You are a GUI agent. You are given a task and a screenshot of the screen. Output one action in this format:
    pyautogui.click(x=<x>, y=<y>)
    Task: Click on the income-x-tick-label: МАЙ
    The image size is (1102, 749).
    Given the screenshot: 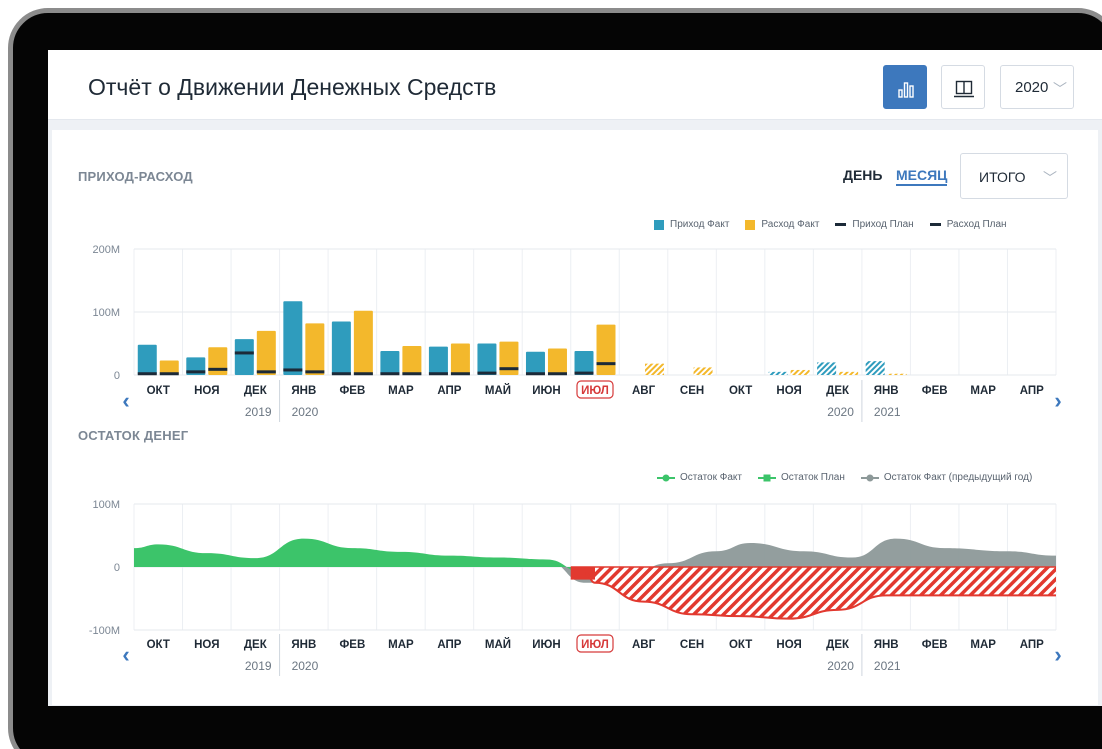 What is the action you would take?
    pyautogui.click(x=498, y=390)
    